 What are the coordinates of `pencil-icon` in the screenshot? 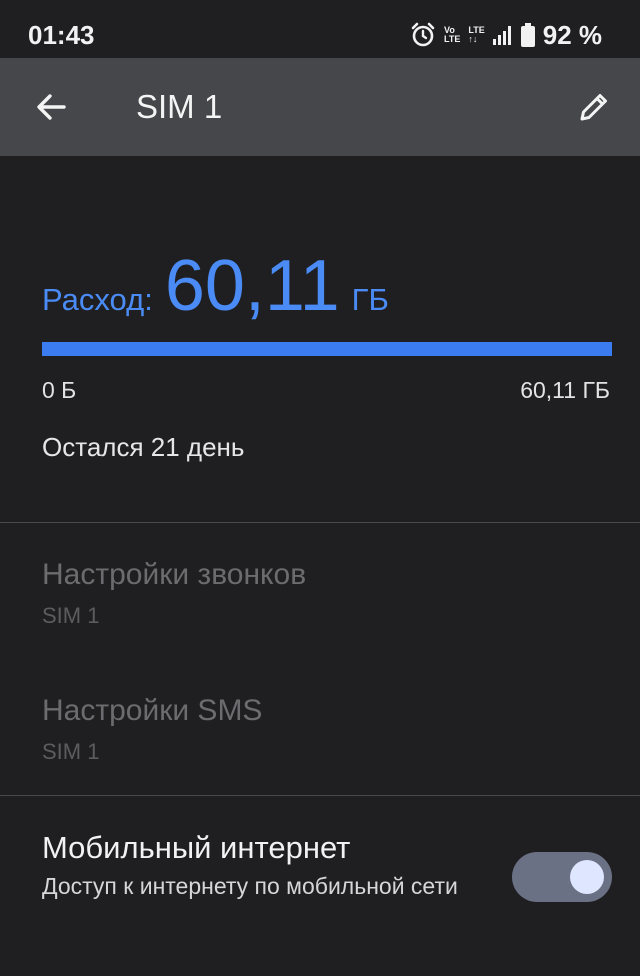 It's located at (593, 107).